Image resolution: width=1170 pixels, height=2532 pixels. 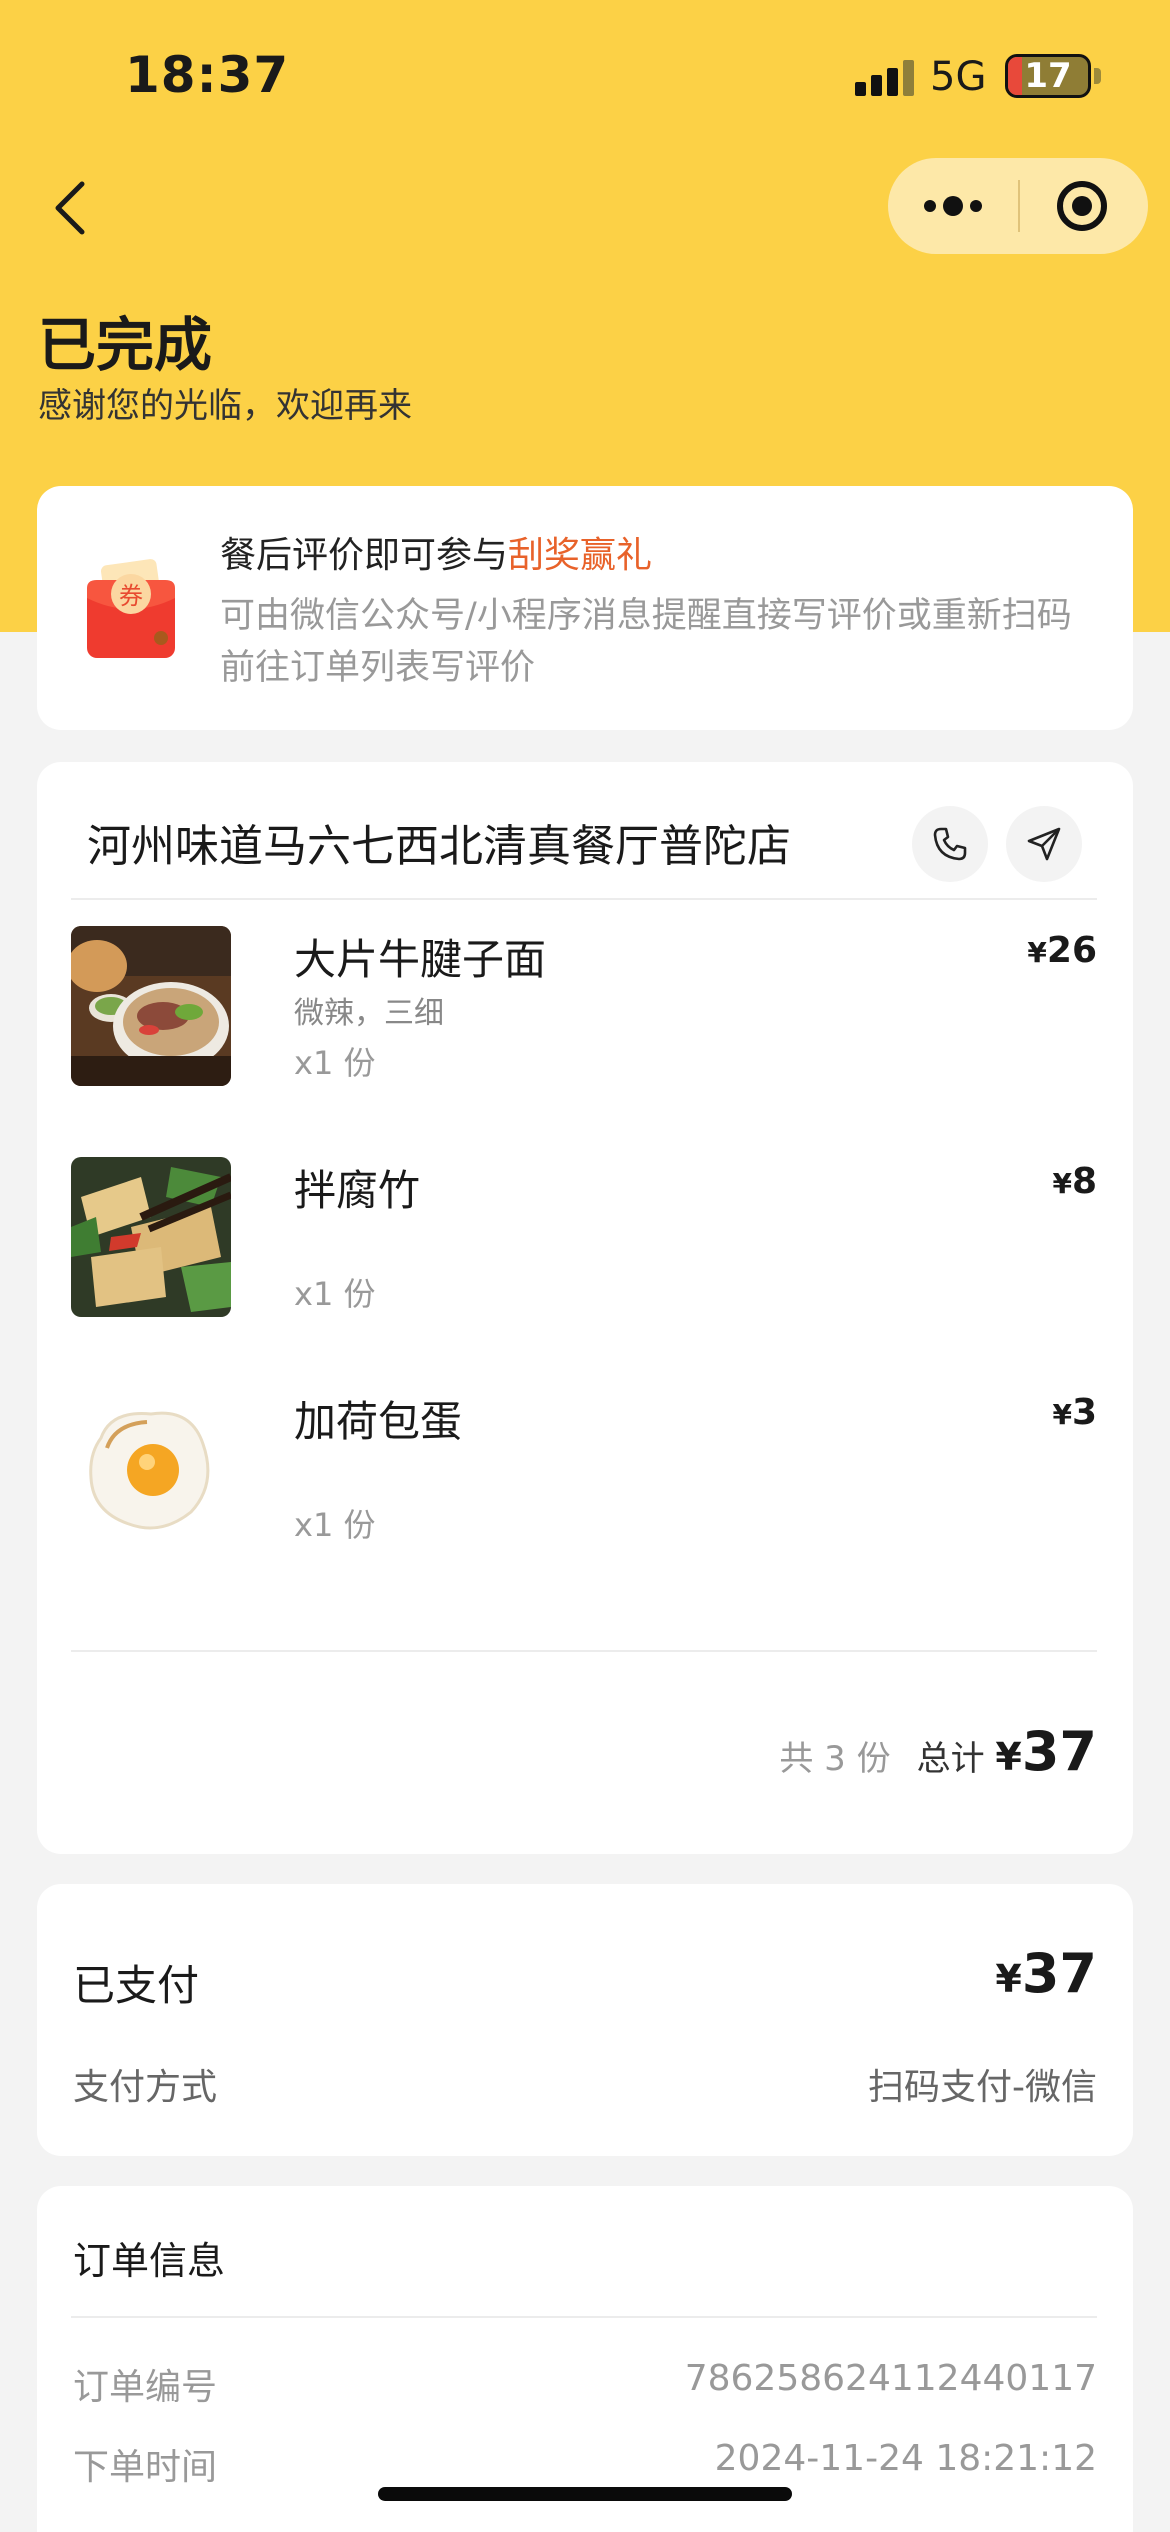 What do you see at coordinates (145, 2467) in the screenshot?
I see `info-label: 下单时间` at bounding box center [145, 2467].